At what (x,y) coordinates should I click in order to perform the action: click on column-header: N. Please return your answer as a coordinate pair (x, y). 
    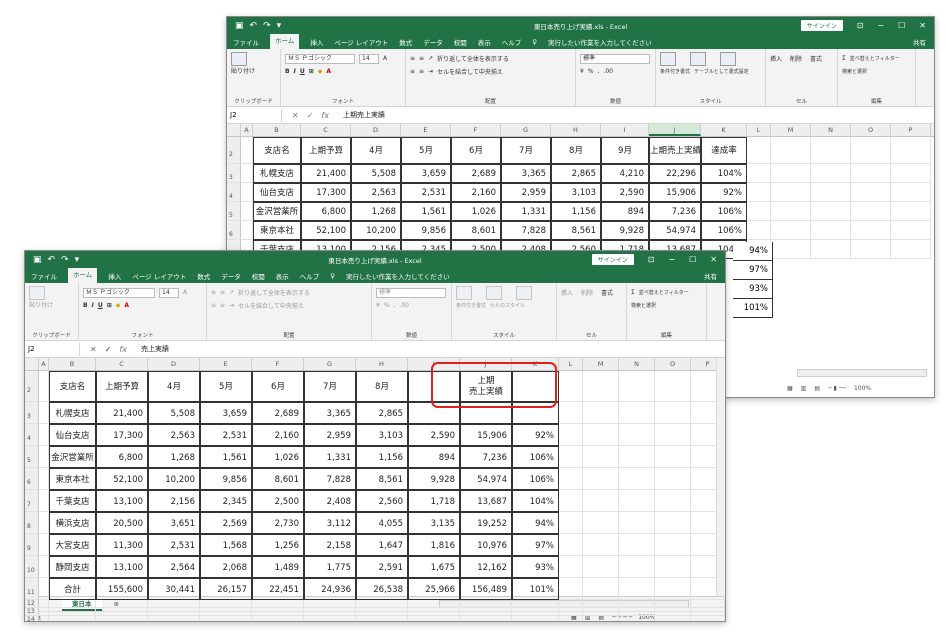
    Looking at the image, I should click on (831, 130).